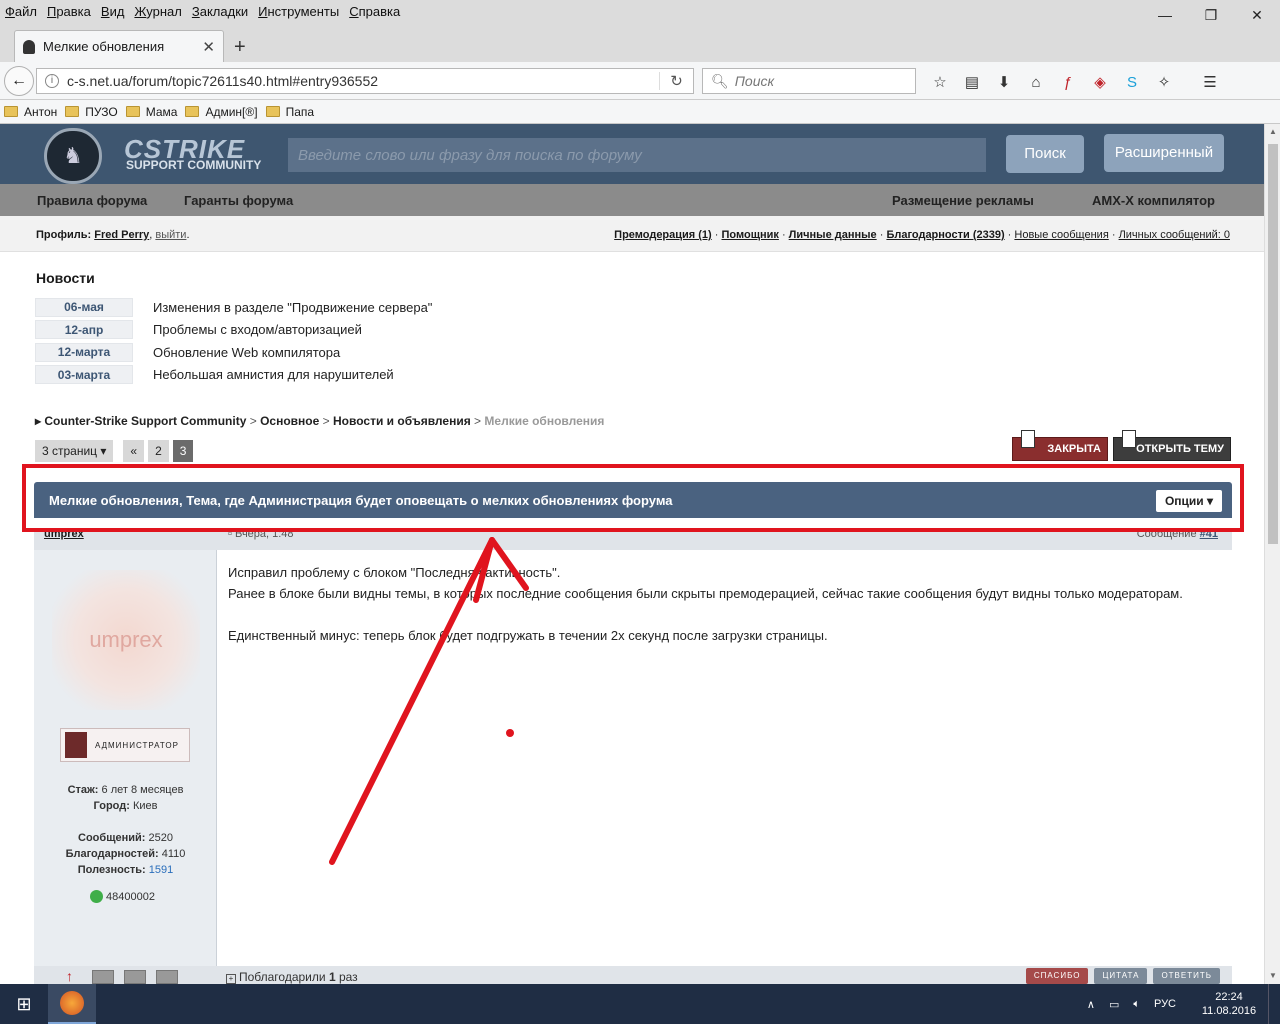 This screenshot has height=1024, width=1280. Describe the element at coordinates (167, 977) in the screenshot. I see `mail-icon` at that location.